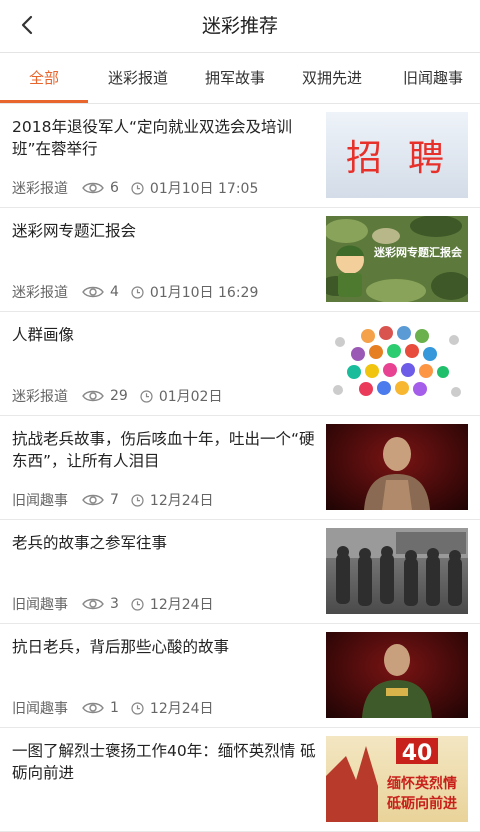 This screenshot has height=832, width=480. Describe the element at coordinates (240, 260) in the screenshot. I see `article-item: 迷彩网专题汇报会 迷彩报道 4 01月10日 16:29 迷彩网专题汇报会` at that location.